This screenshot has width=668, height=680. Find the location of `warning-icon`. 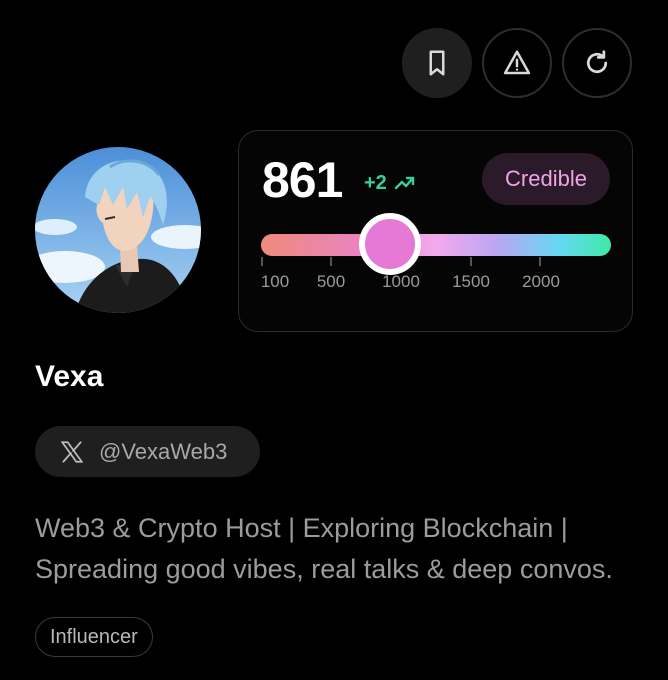

warning-icon is located at coordinates (517, 62).